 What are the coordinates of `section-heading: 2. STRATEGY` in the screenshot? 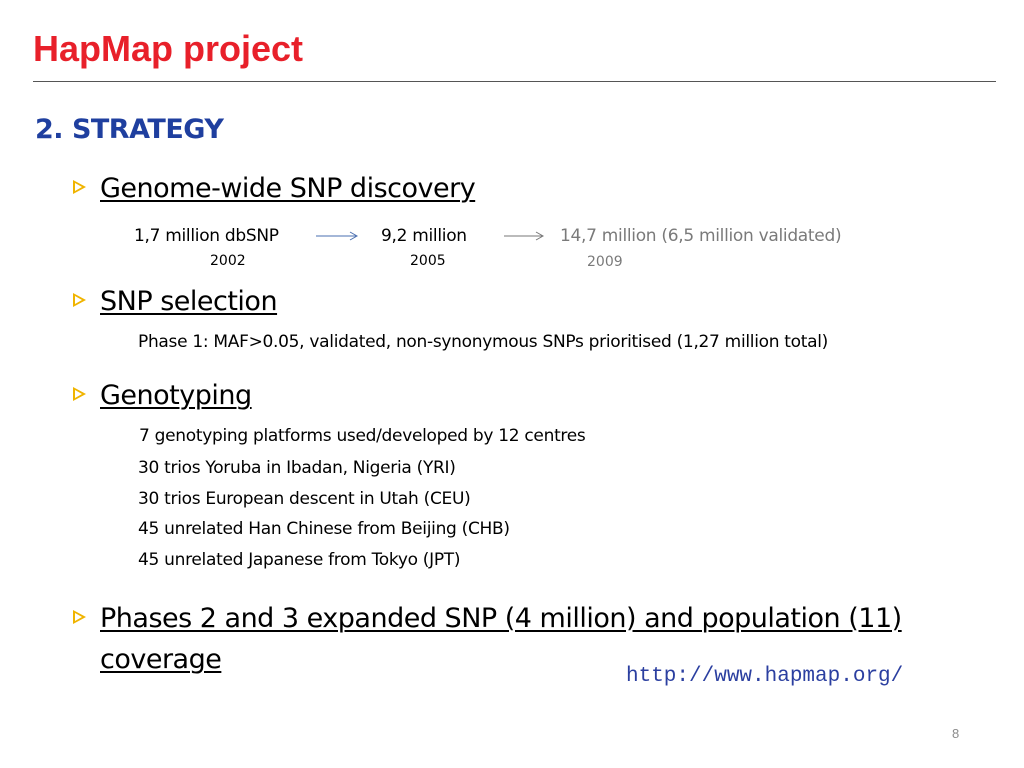 It's located at (129, 129).